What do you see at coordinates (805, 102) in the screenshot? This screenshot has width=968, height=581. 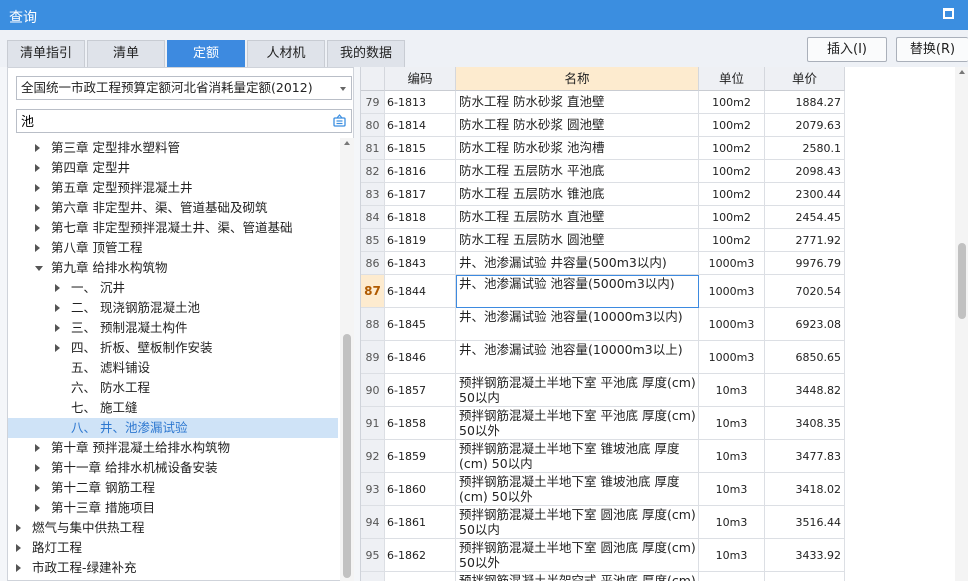 I see `table-cell-price: 1884.27` at bounding box center [805, 102].